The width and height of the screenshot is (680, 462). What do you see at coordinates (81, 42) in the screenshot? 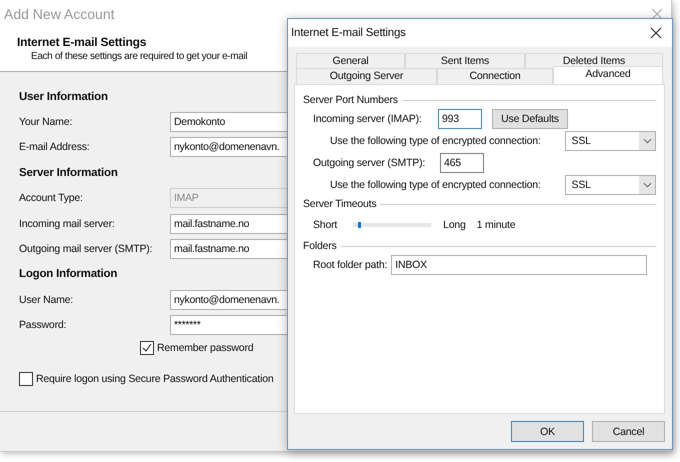
I see `section-heading: Internet E-mail Settings` at bounding box center [81, 42].